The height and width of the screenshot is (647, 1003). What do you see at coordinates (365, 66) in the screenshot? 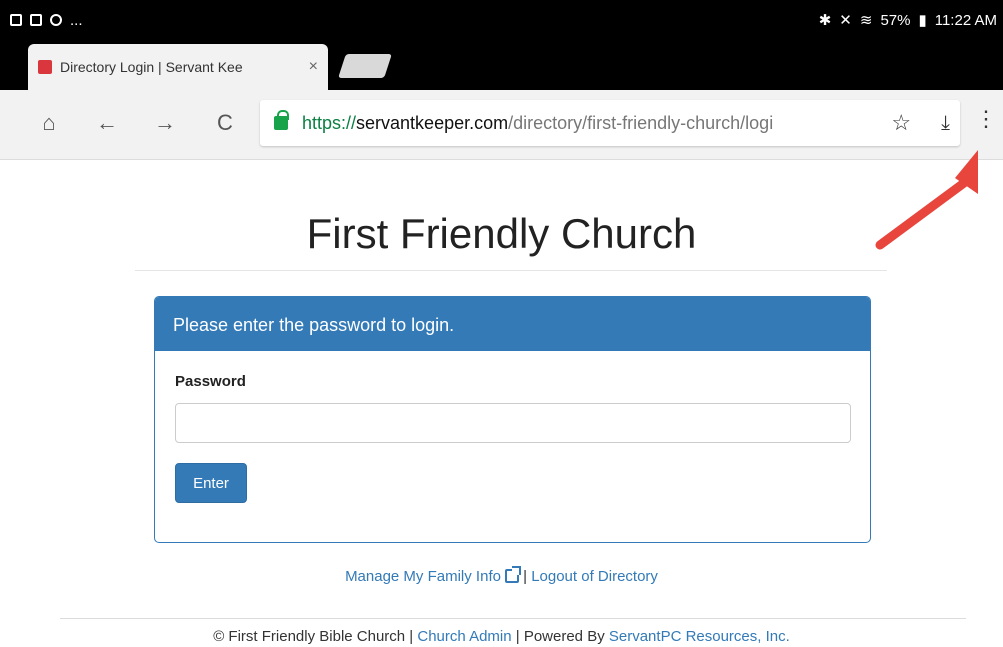
I see `new-tab-button` at bounding box center [365, 66].